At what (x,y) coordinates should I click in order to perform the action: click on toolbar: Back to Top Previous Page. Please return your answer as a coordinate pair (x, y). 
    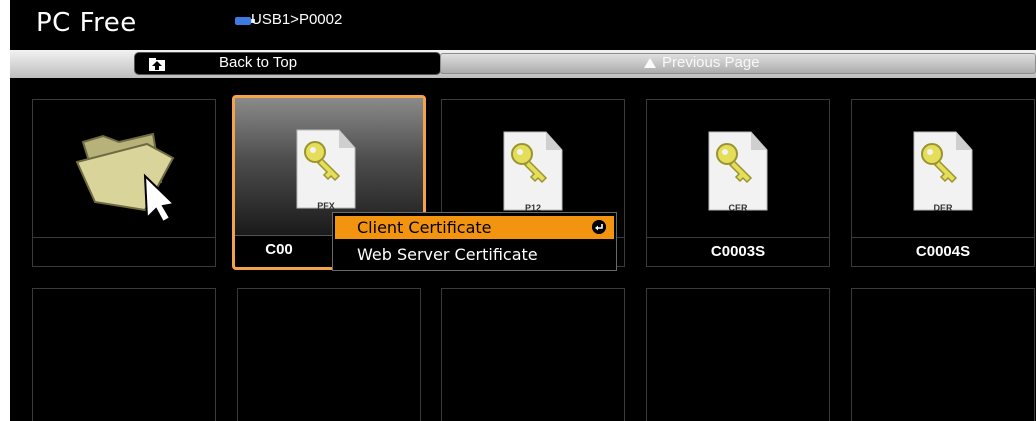
    Looking at the image, I should click on (523, 64).